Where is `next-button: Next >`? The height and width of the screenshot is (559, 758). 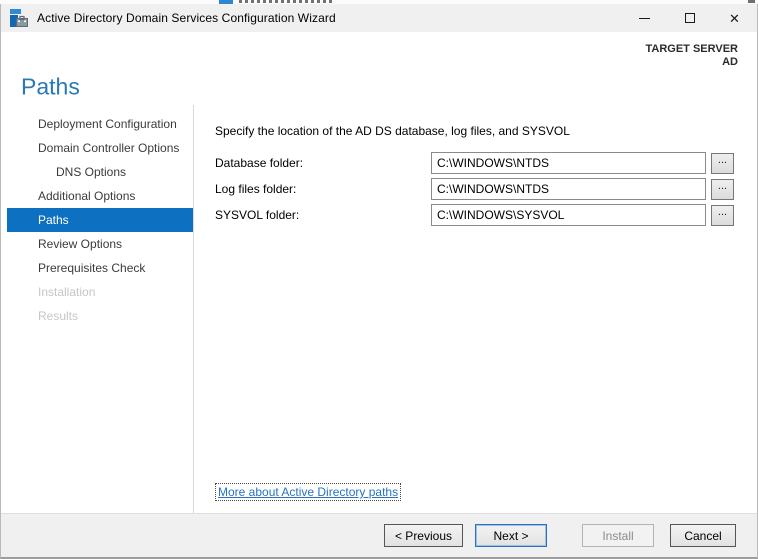 next-button: Next > is located at coordinates (511, 535).